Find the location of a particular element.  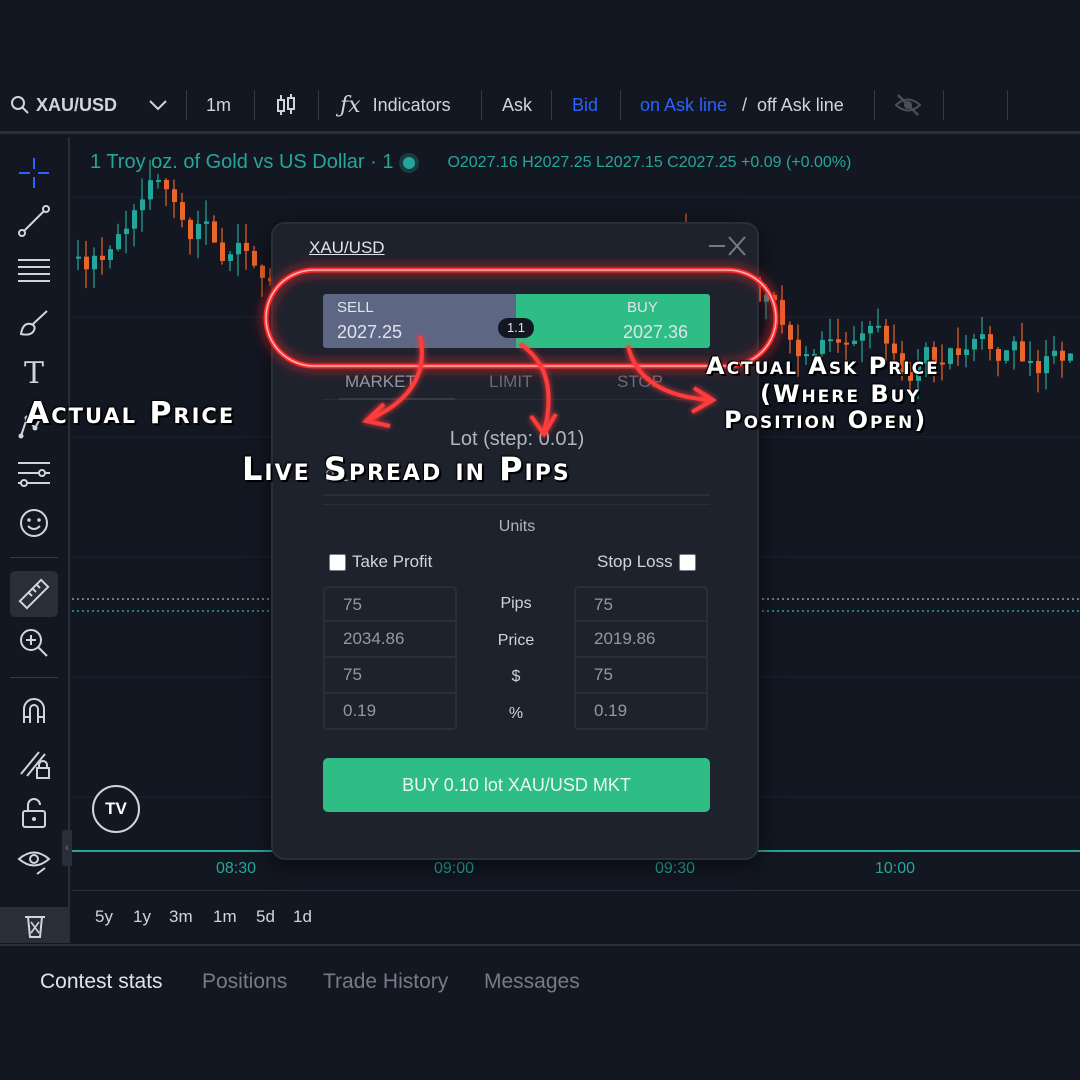

take-profit-toggle: Take Profit is located at coordinates (380, 562).